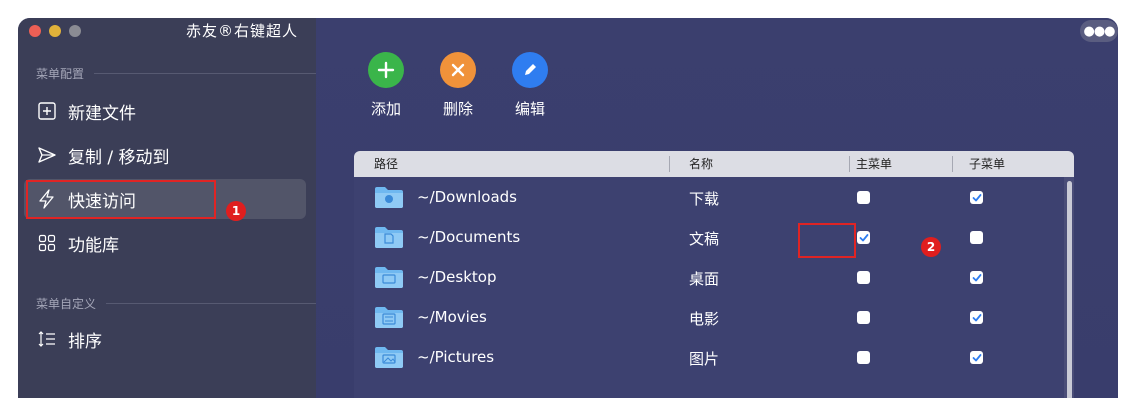 This screenshot has height=398, width=1136. I want to click on close-button, so click(35, 31).